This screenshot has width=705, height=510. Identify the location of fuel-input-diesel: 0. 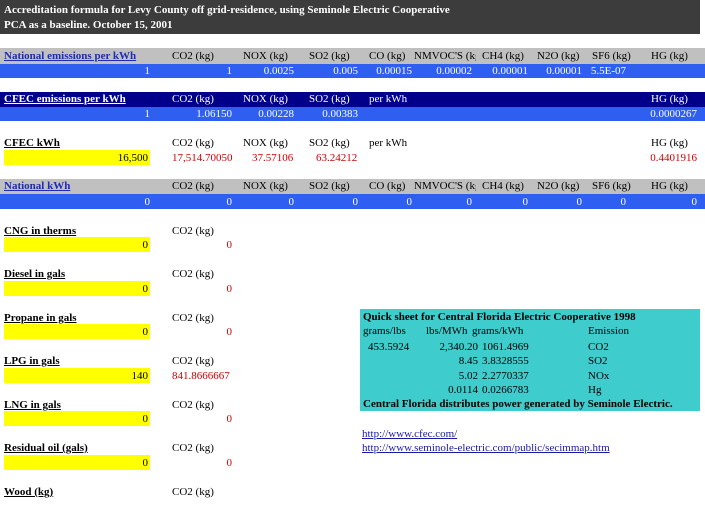
(77, 288).